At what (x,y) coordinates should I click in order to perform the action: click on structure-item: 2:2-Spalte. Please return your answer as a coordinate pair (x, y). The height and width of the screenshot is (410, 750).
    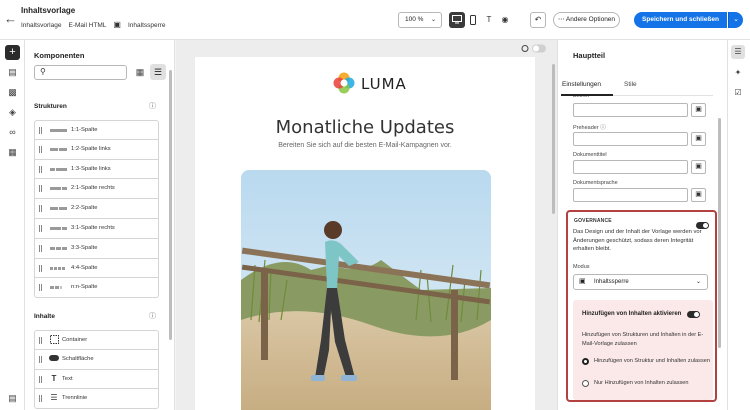
    Looking at the image, I should click on (96, 209).